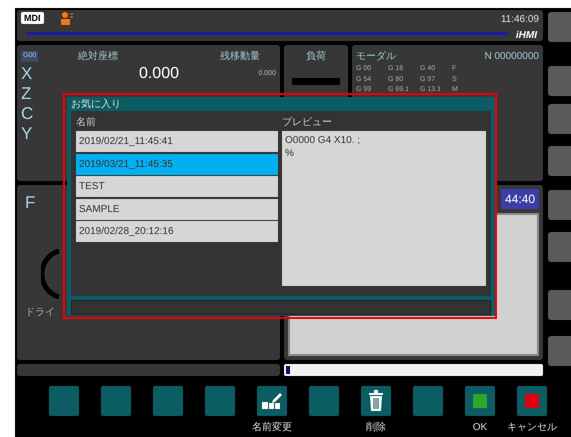  What do you see at coordinates (288, 370) in the screenshot?
I see `progress-fill` at bounding box center [288, 370].